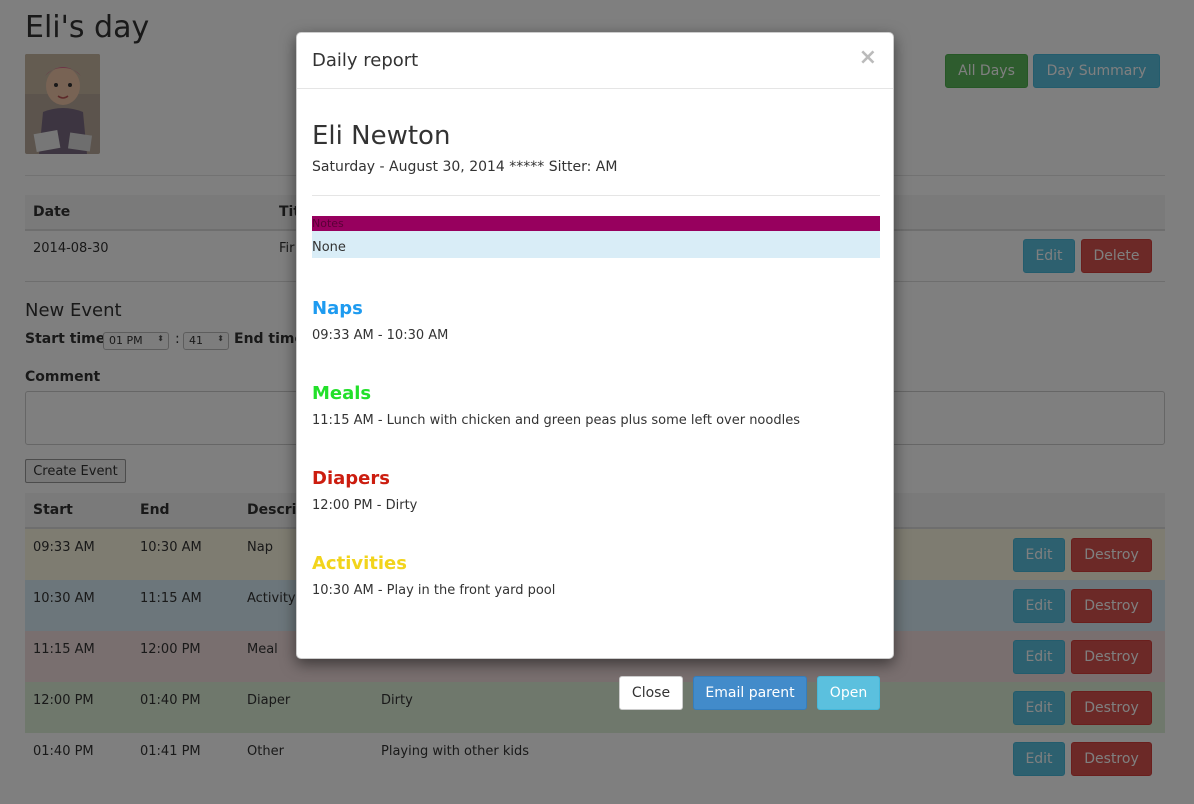 The width and height of the screenshot is (1194, 804). What do you see at coordinates (365, 60) in the screenshot?
I see `modal-title: Daily report` at bounding box center [365, 60].